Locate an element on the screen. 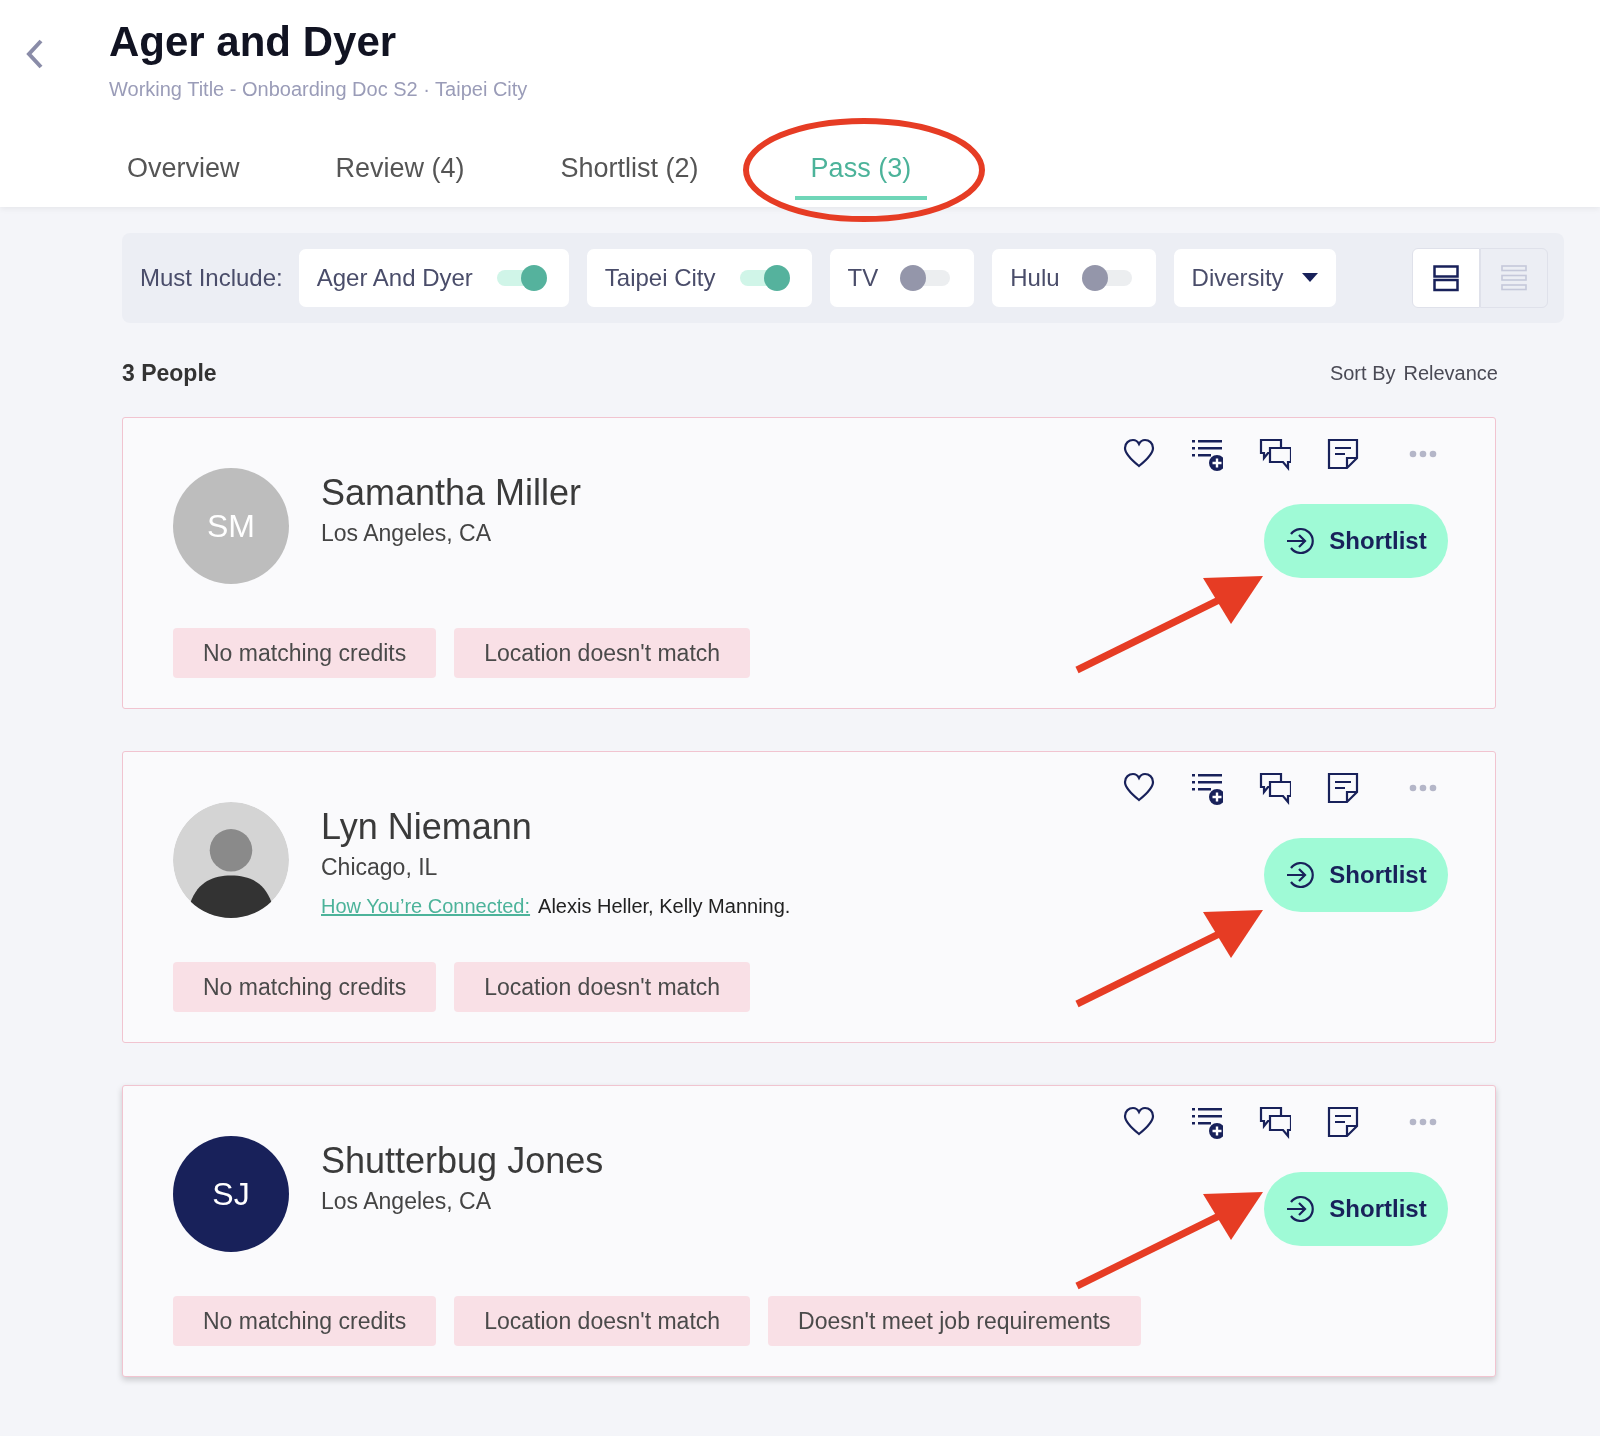  dropdown-label: Diversity is located at coordinates (1237, 278).